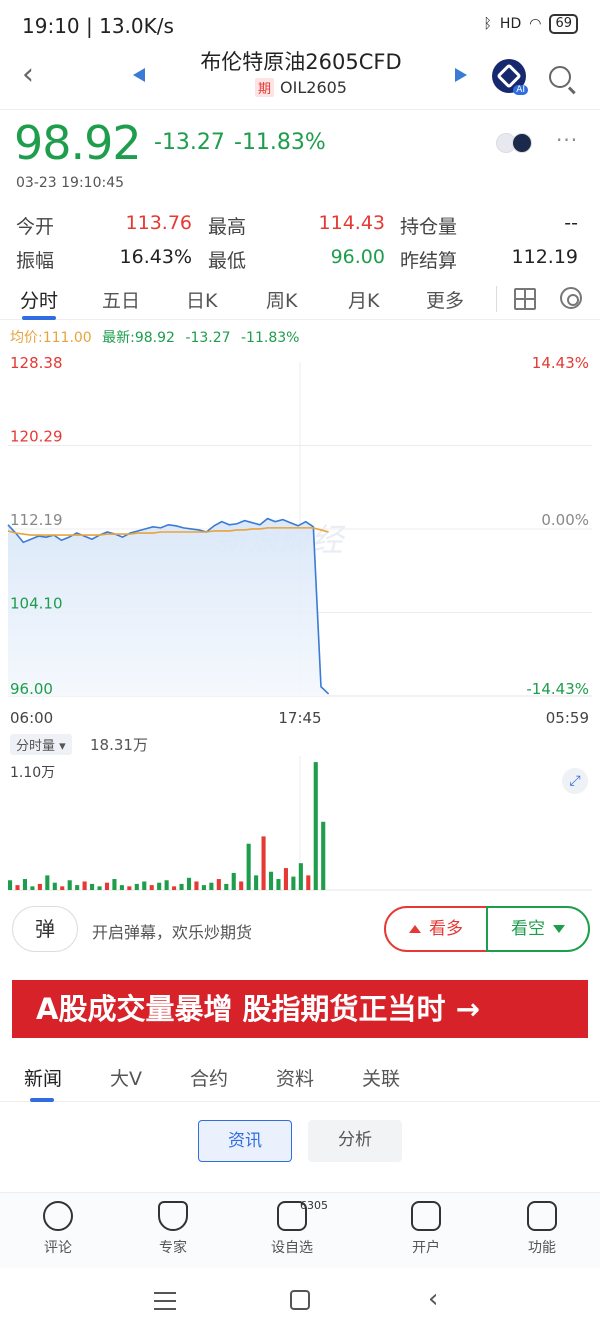  What do you see at coordinates (514, 143) in the screenshot?
I see `avatars` at bounding box center [514, 143].